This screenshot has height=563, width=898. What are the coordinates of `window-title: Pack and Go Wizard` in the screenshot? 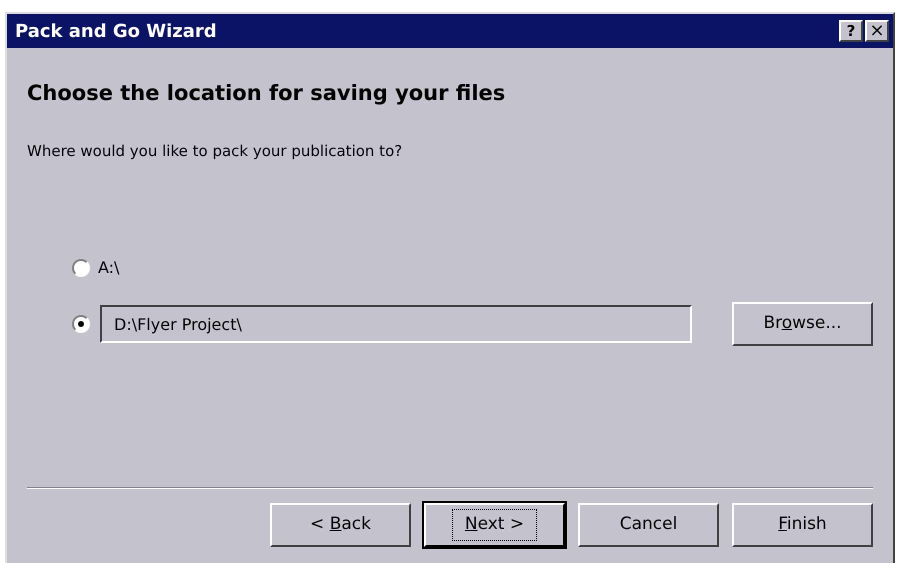 It's located at (116, 32).